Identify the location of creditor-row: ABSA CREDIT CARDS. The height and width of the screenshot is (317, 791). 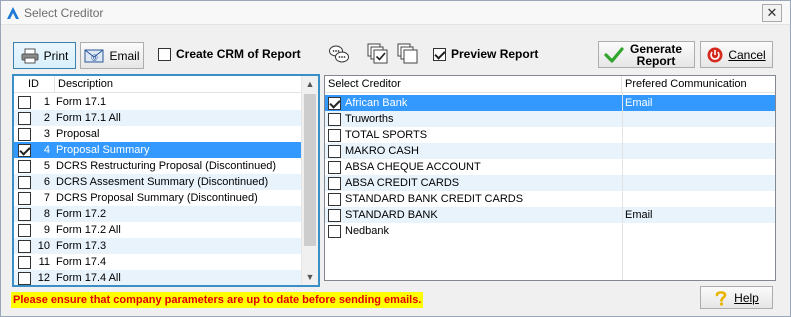
(550, 183).